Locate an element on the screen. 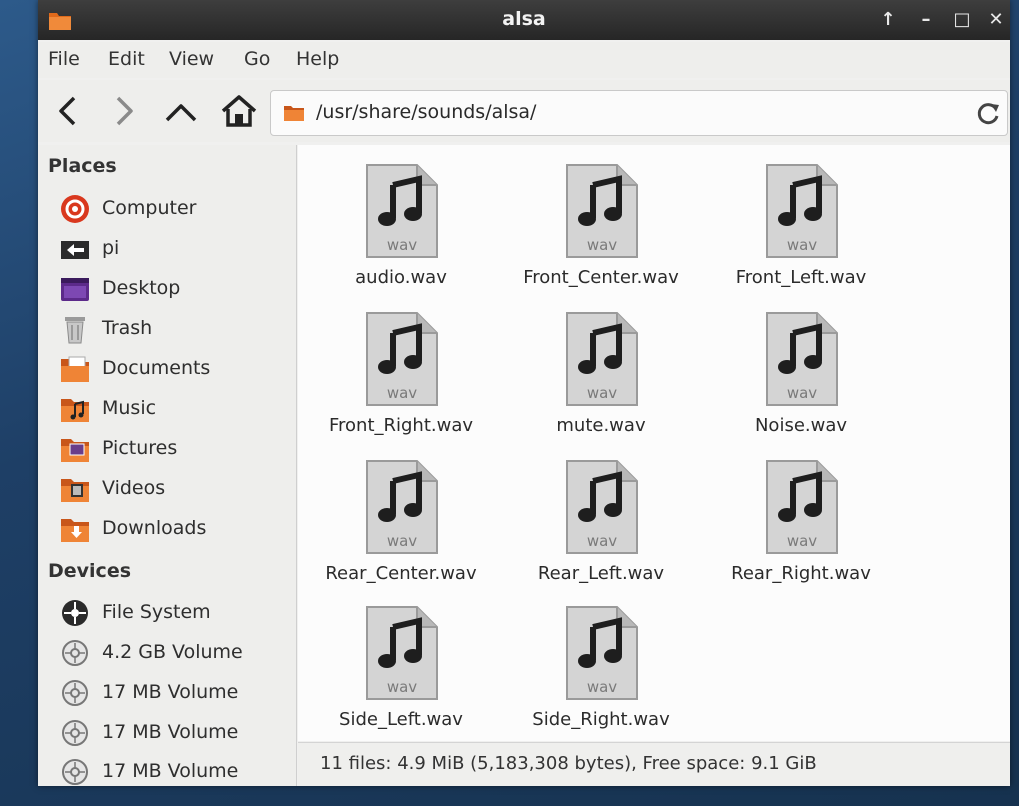  file-item: wav Front_Center.wav is located at coordinates (601, 225).